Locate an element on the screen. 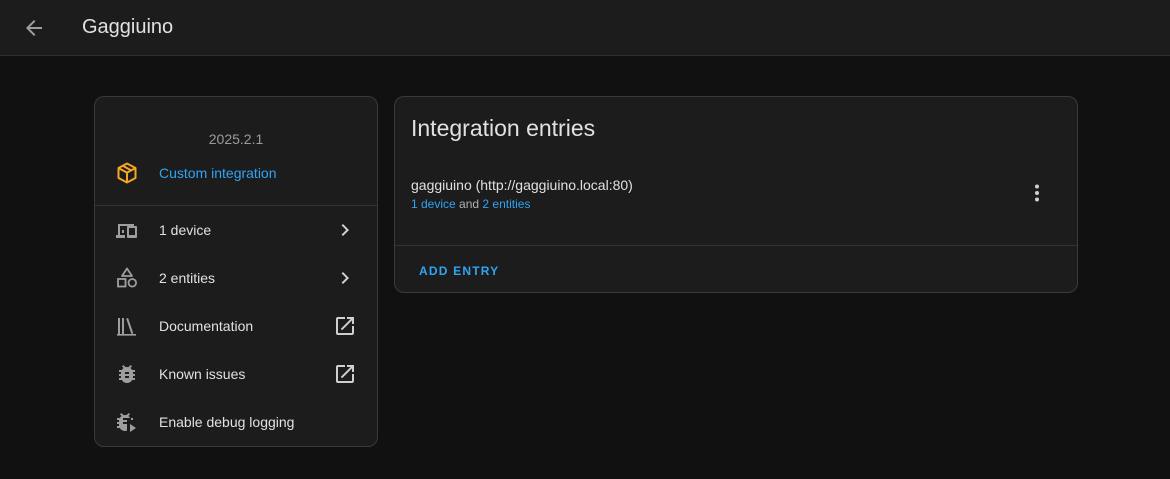 Image resolution: width=1170 pixels, height=479 pixels. entry-overflow-menu-button is located at coordinates (1037, 193).